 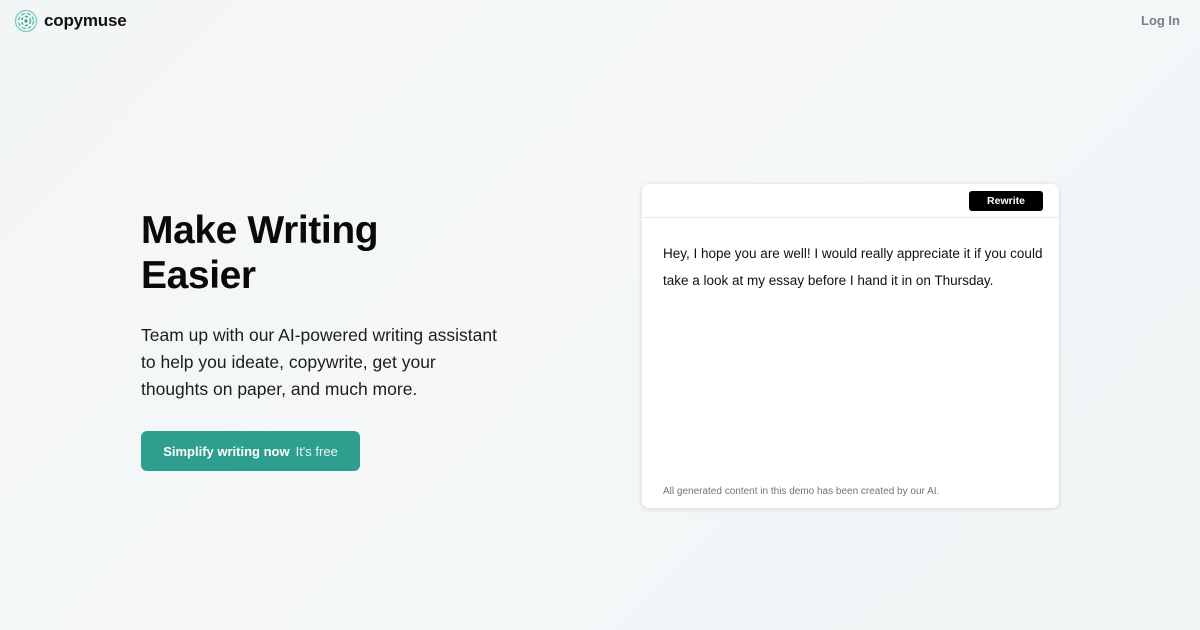 I want to click on hero-title-line1: Make Writing, so click(x=260, y=230).